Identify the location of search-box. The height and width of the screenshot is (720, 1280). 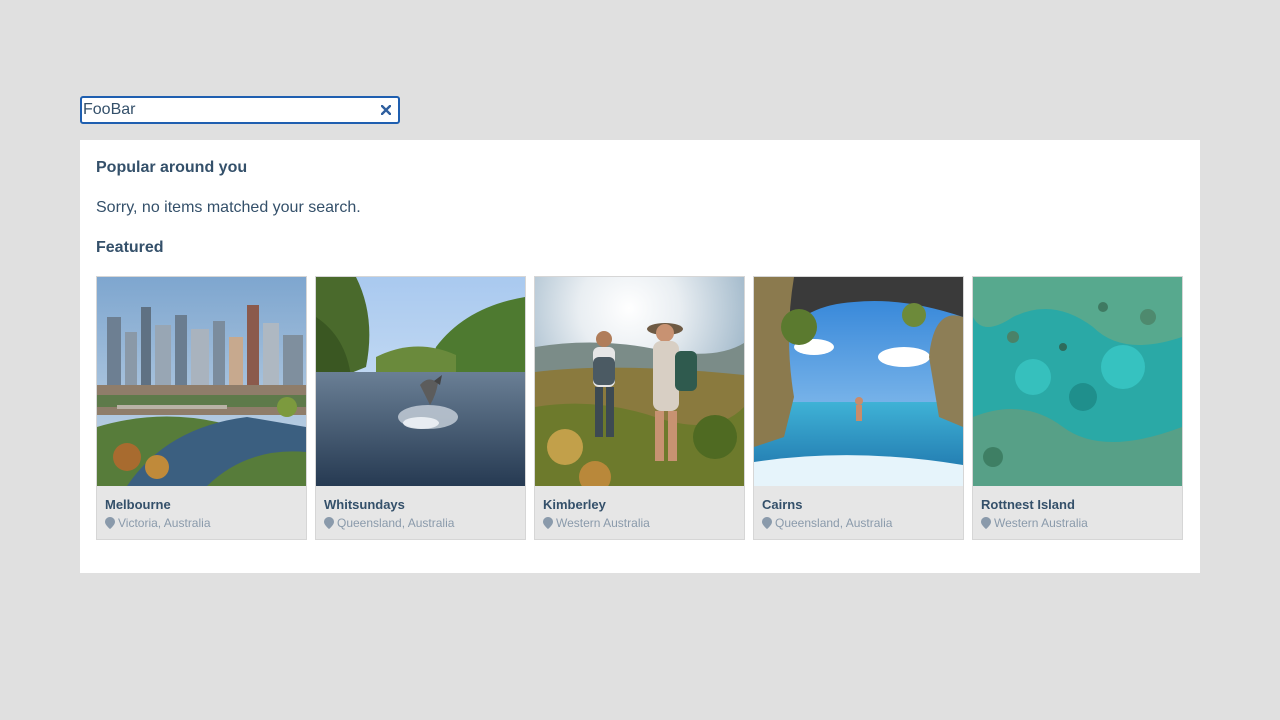
(240, 110).